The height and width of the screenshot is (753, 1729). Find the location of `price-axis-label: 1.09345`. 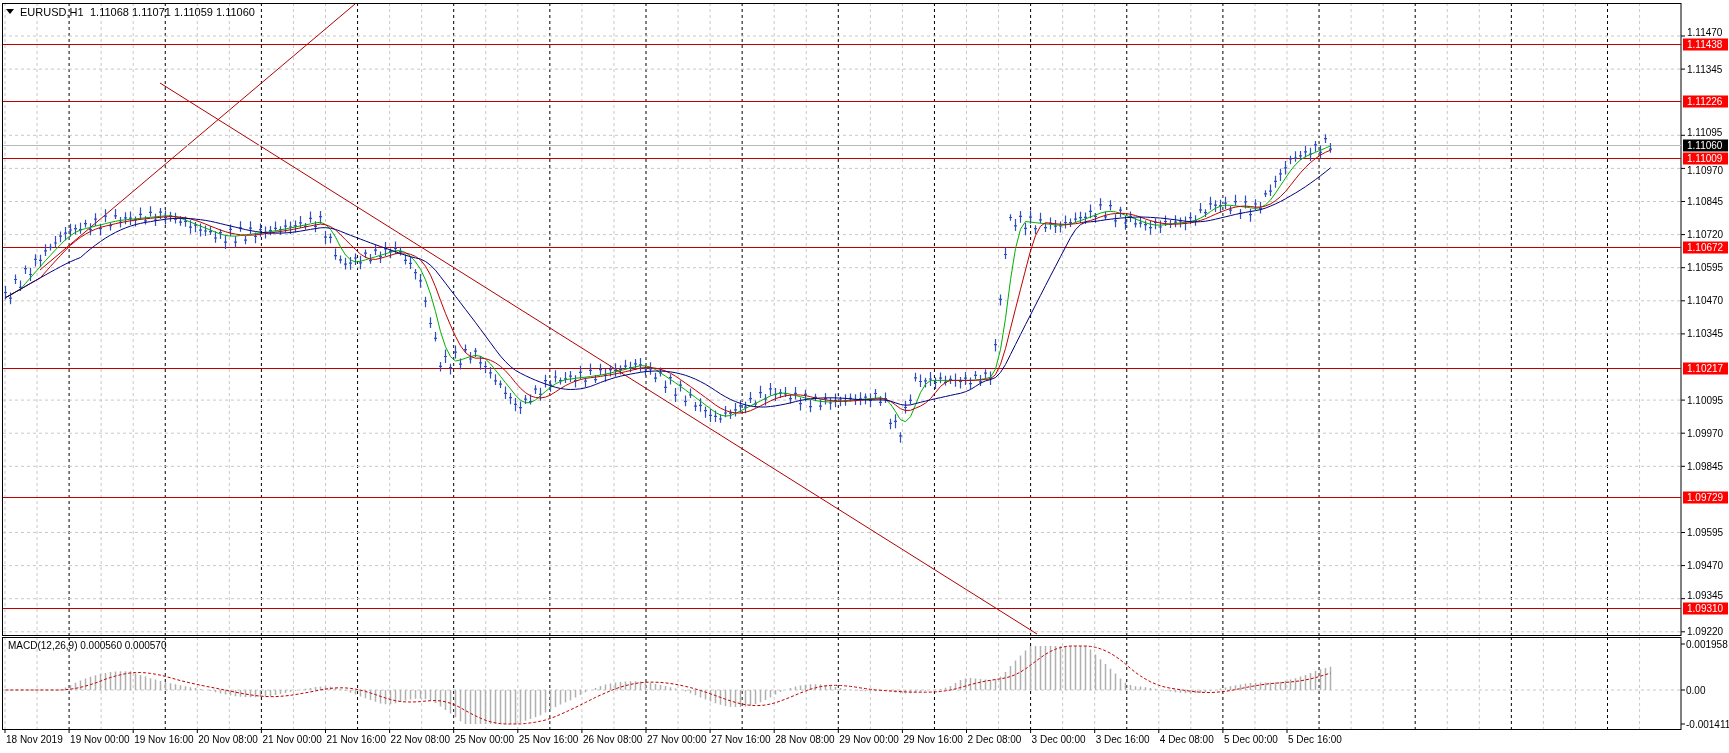

price-axis-label: 1.09345 is located at coordinates (1705, 596).